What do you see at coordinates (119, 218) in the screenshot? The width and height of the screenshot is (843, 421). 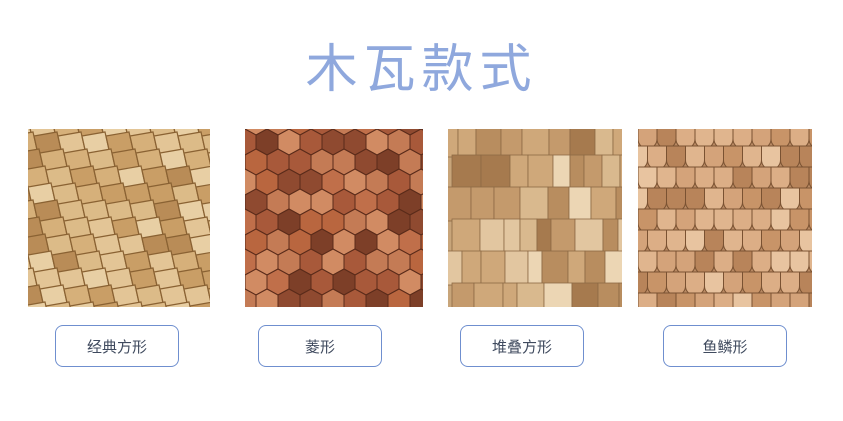 I see `classic-square-shingles-image` at bounding box center [119, 218].